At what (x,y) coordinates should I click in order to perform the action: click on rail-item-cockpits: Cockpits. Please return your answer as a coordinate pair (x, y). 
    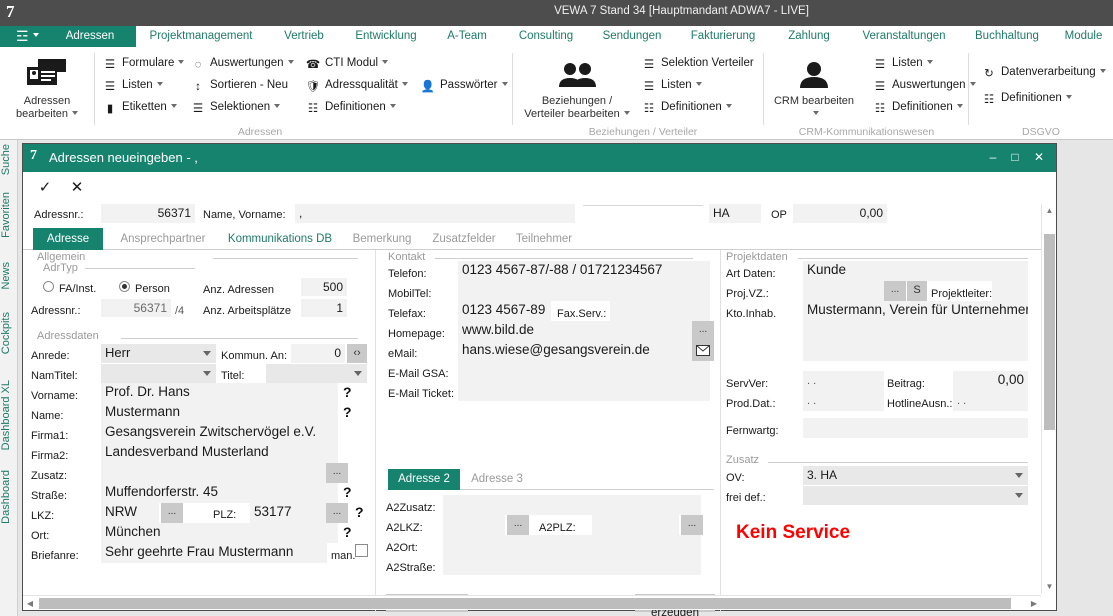
    Looking at the image, I should click on (9, 333).